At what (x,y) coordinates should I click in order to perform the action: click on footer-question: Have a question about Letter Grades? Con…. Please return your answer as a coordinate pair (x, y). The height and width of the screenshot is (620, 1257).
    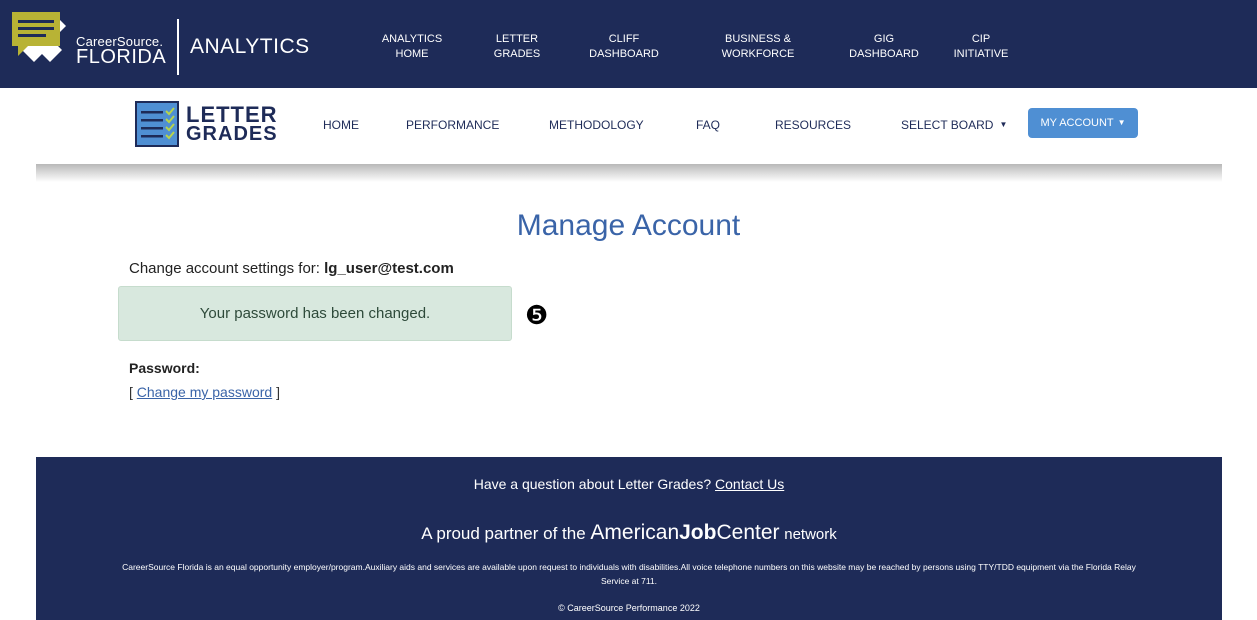
    Looking at the image, I should click on (629, 484).